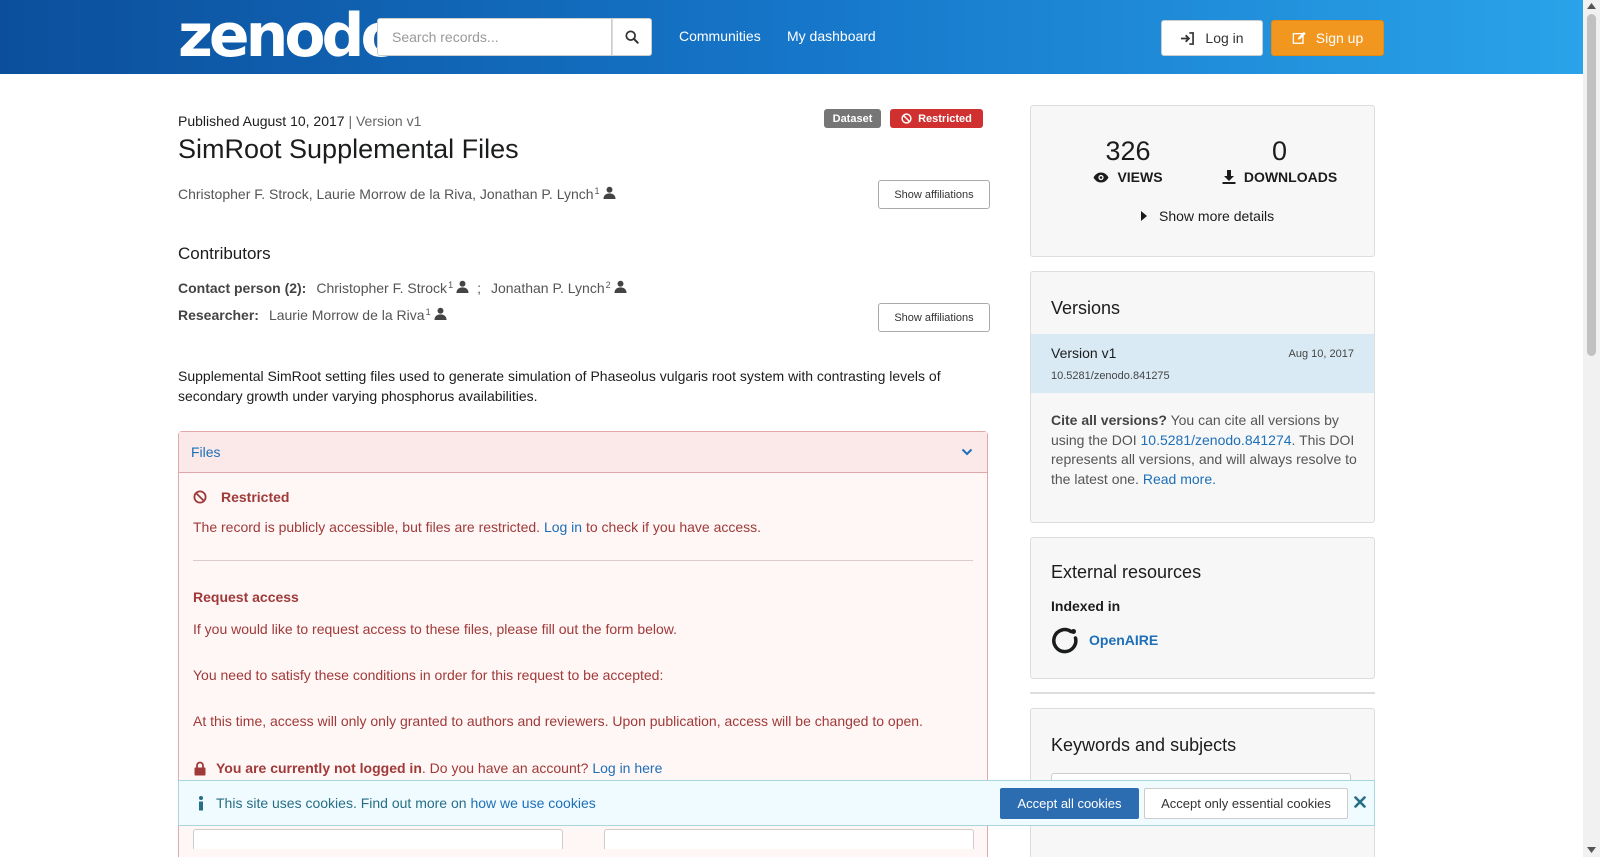 This screenshot has height=857, width=1600. I want to click on page-scrollbar, so click(1591, 428).